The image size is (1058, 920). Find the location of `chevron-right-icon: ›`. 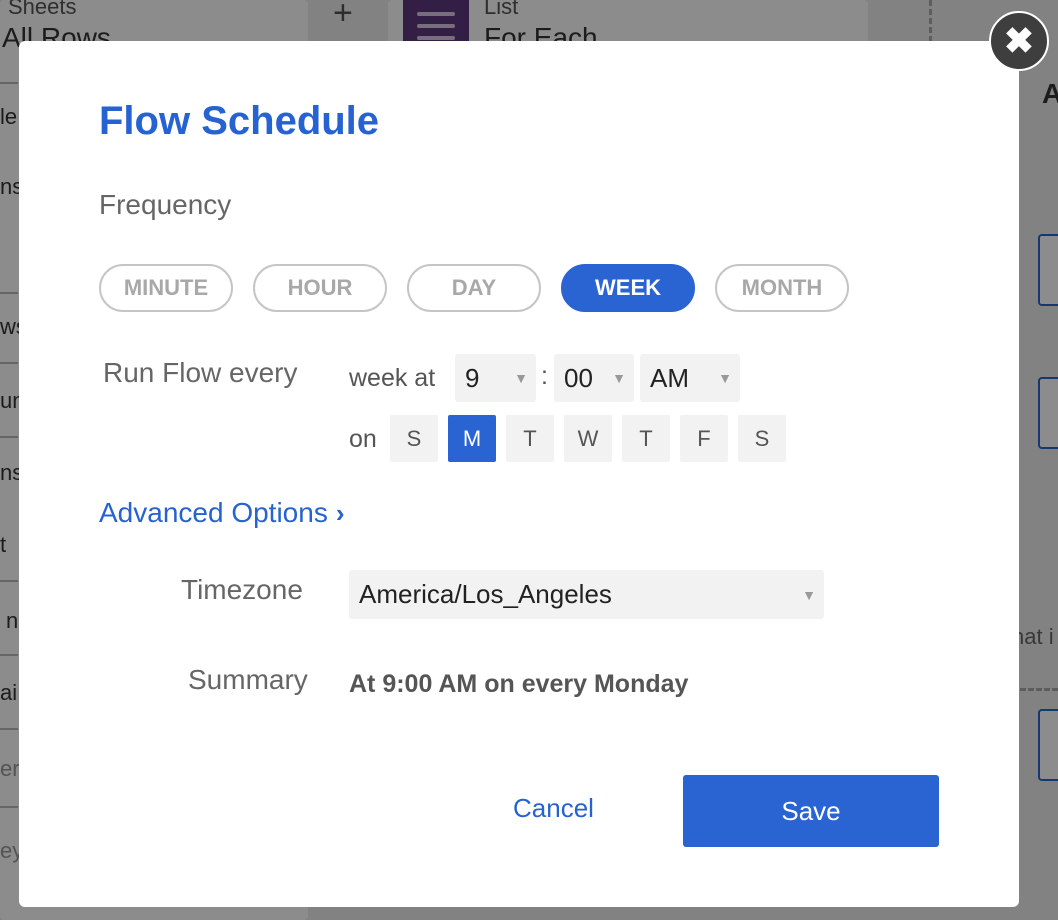

chevron-right-icon: › is located at coordinates (340, 512).